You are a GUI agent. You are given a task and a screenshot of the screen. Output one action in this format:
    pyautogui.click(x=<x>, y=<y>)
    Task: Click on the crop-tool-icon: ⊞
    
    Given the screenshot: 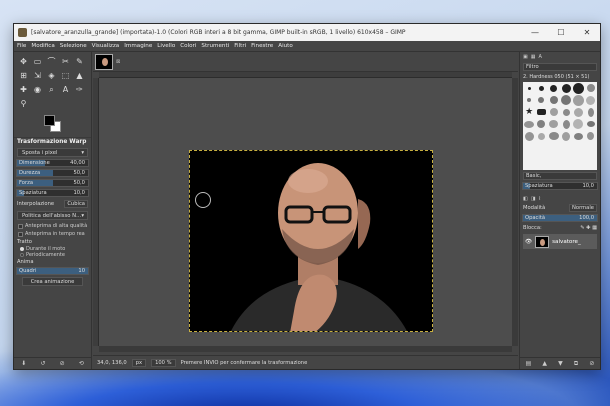 What is the action you would take?
    pyautogui.click(x=23, y=75)
    